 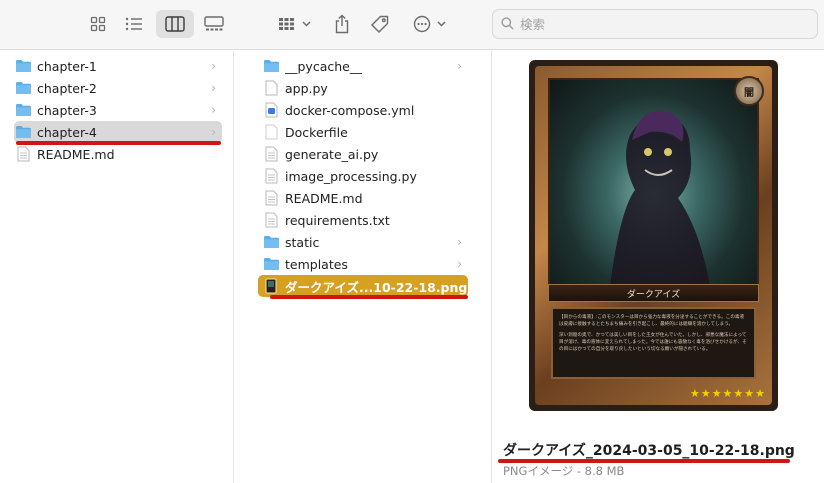 I want to click on search-icon, so click(x=507, y=24).